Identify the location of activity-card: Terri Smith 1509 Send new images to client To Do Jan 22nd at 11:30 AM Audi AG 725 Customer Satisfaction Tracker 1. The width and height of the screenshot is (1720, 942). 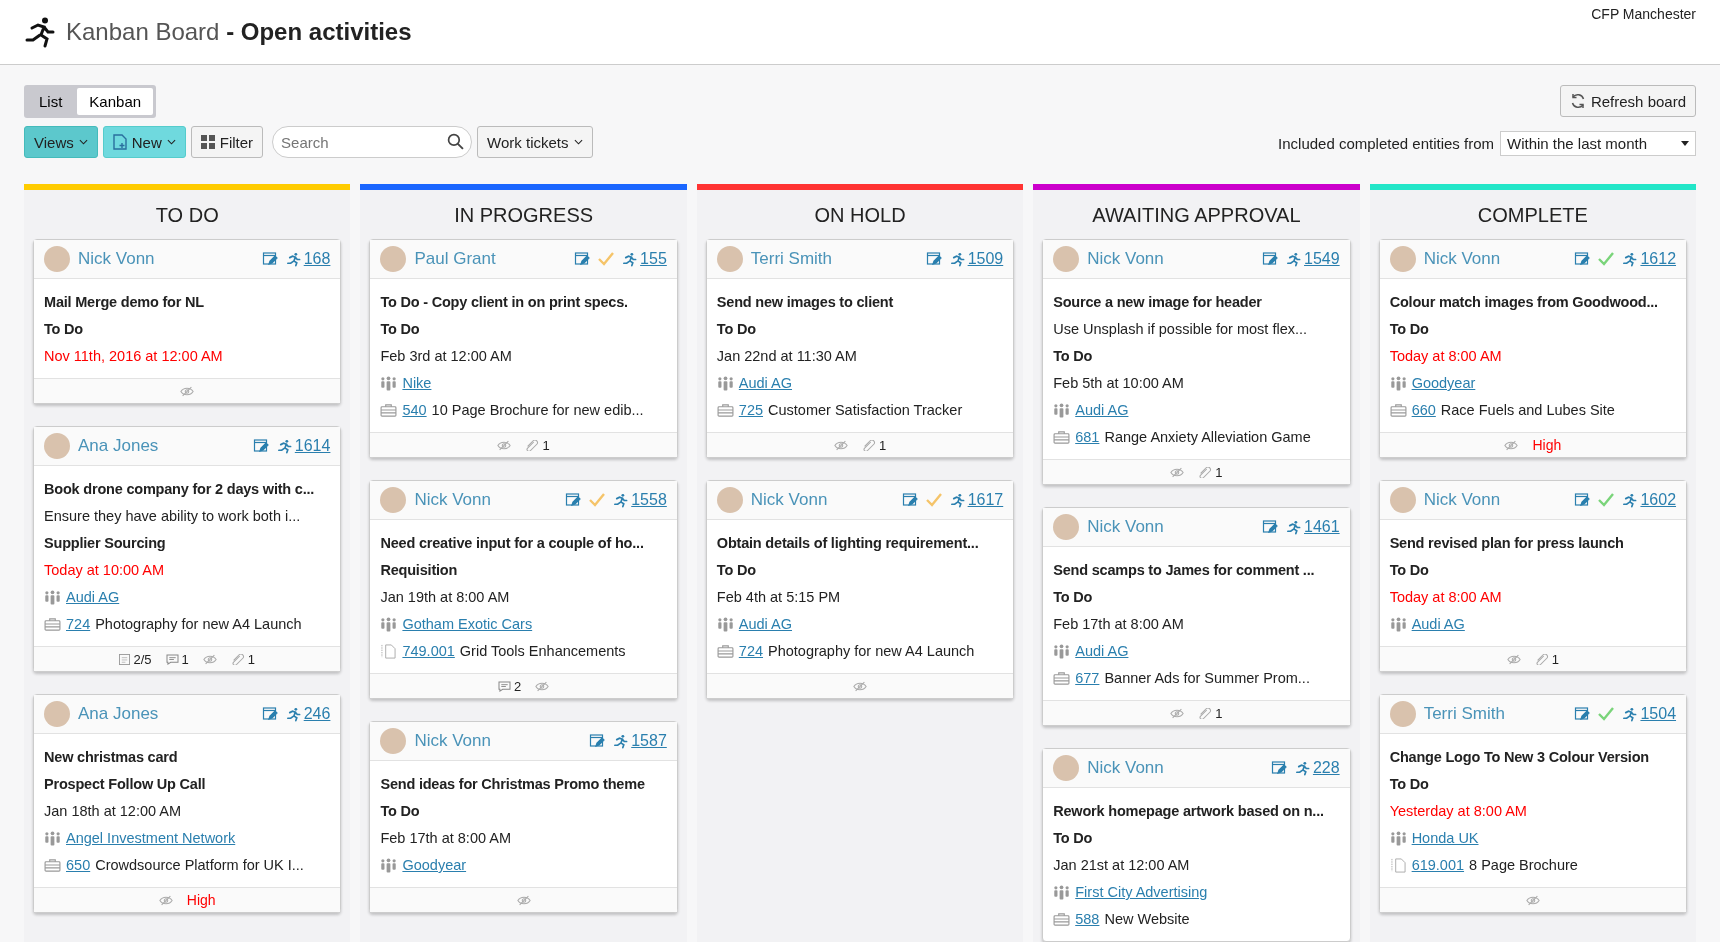
(860, 348).